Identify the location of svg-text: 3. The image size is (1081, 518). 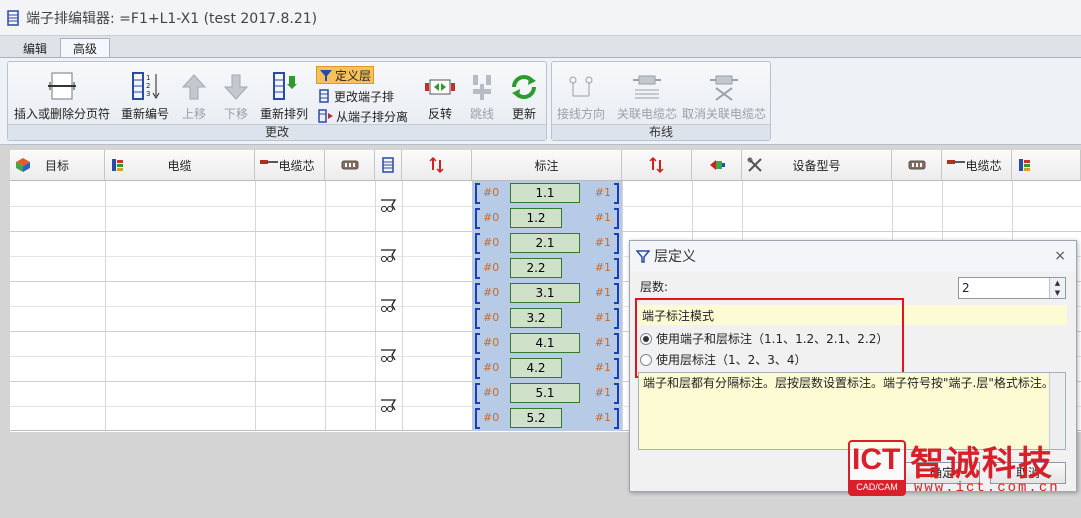
(148, 94).